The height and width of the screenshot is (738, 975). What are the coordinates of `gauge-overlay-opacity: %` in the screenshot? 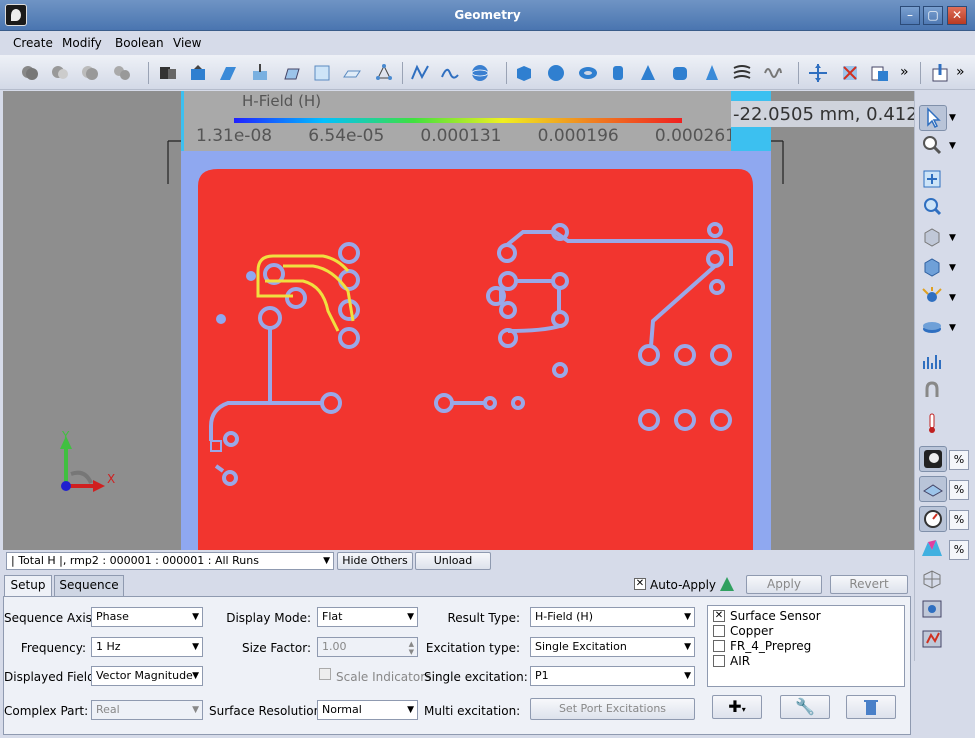 It's located at (959, 520).